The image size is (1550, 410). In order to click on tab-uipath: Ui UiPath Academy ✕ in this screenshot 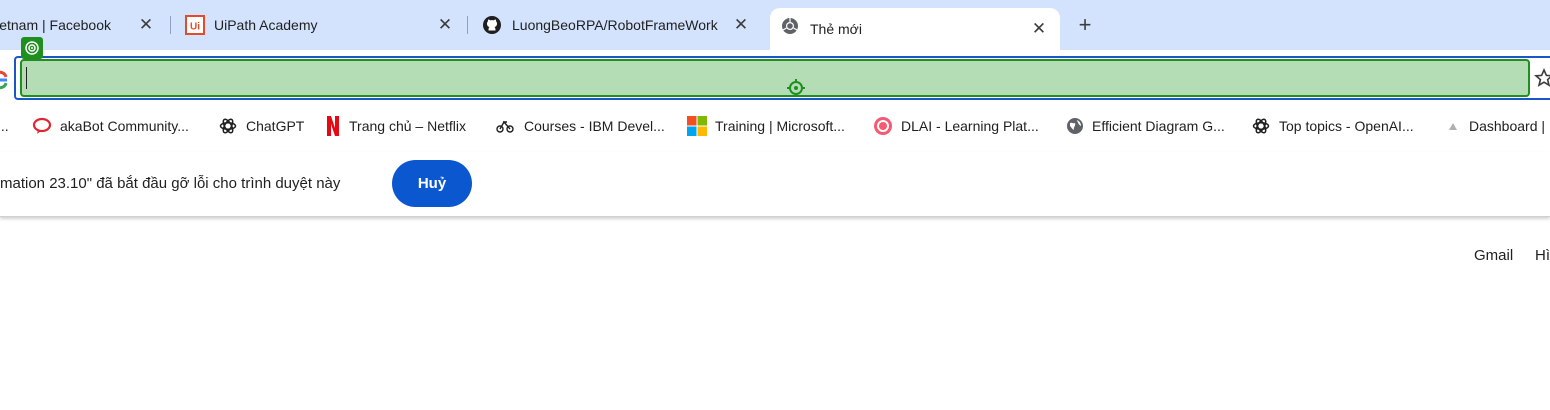, I will do `click(318, 25)`.